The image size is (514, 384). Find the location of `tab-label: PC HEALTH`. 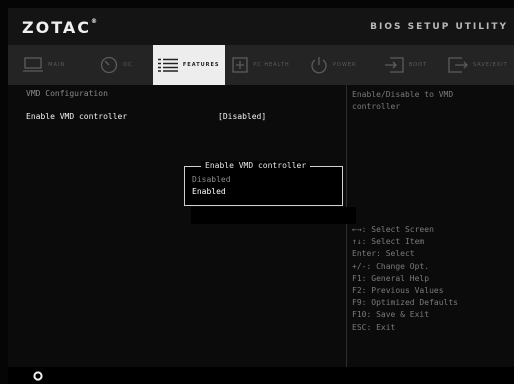

tab-label: PC HEALTH is located at coordinates (271, 65).